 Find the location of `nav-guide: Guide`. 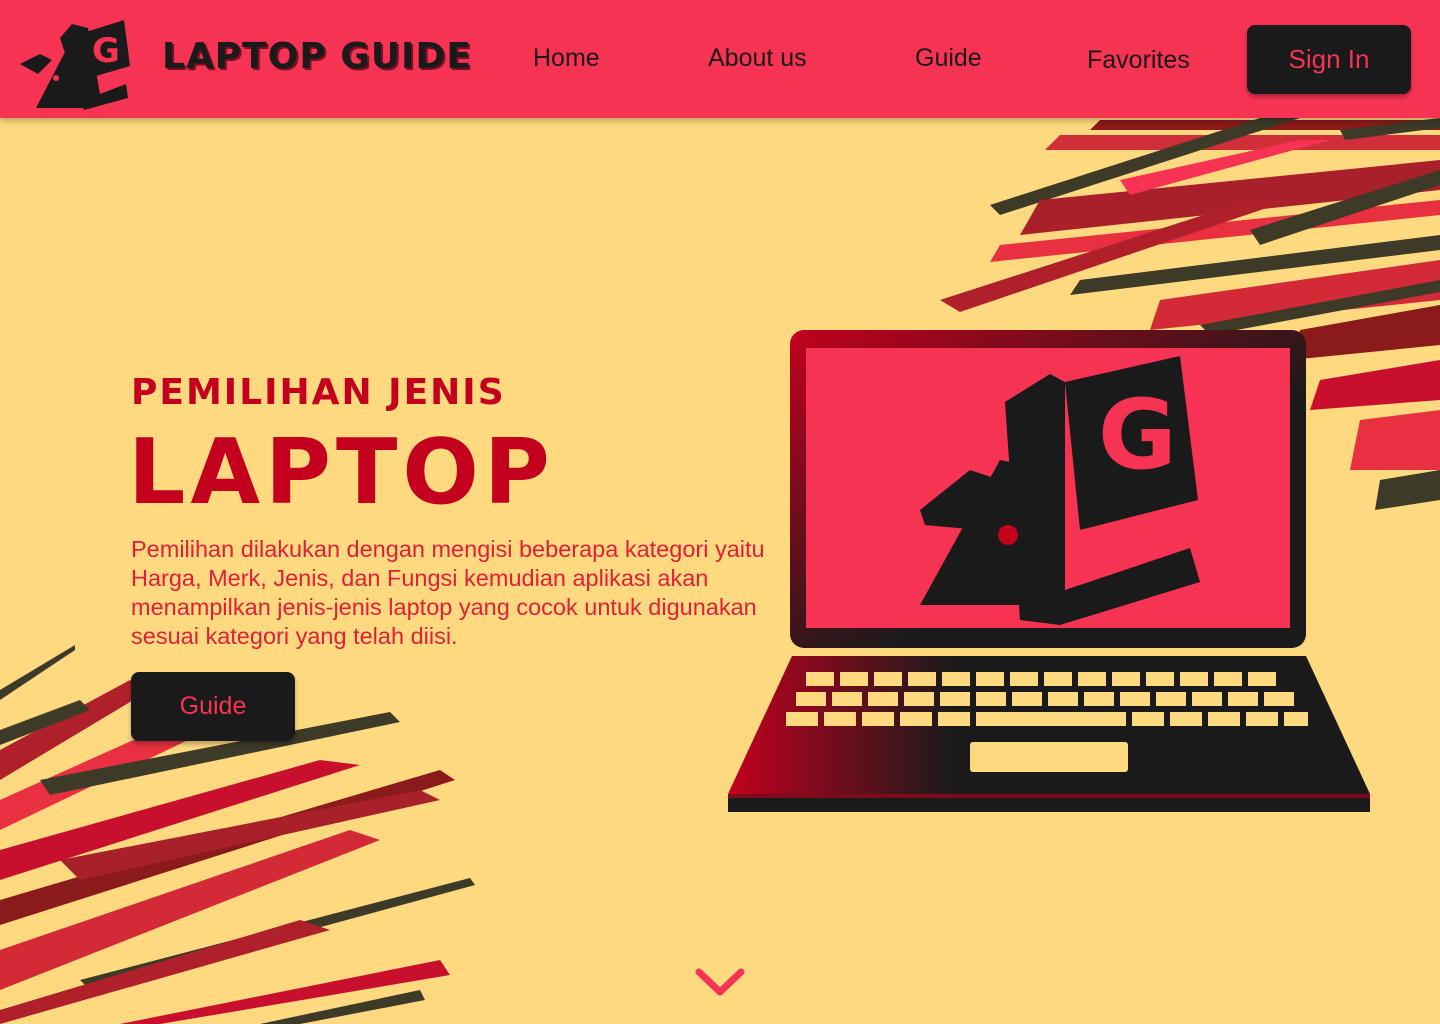

nav-guide: Guide is located at coordinates (948, 58).